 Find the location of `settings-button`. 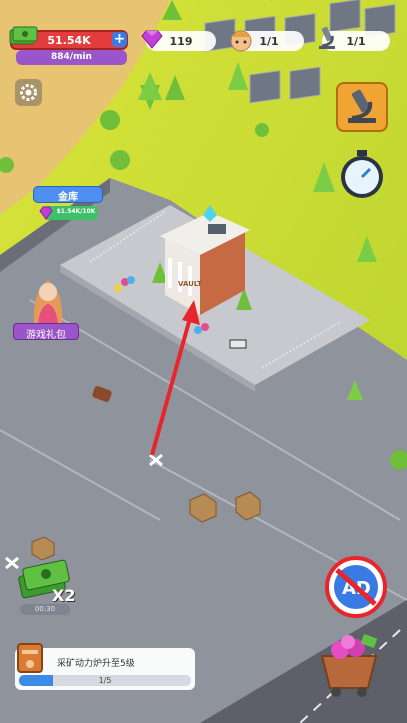

settings-button is located at coordinates (28, 92).